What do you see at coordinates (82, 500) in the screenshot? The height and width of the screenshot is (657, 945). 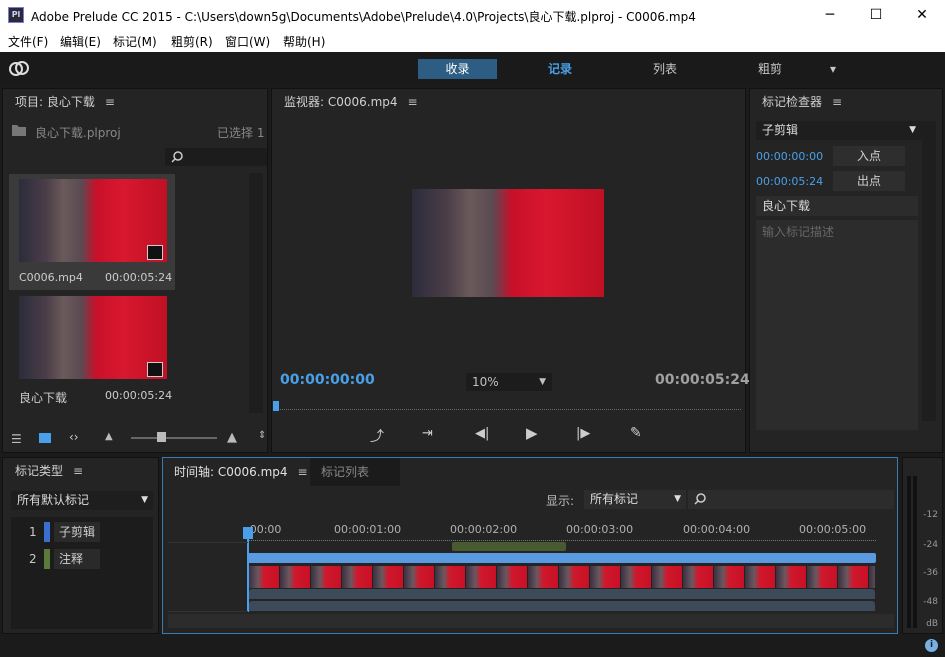 I see `marker-filter-select: 所有默认标记 ▼` at bounding box center [82, 500].